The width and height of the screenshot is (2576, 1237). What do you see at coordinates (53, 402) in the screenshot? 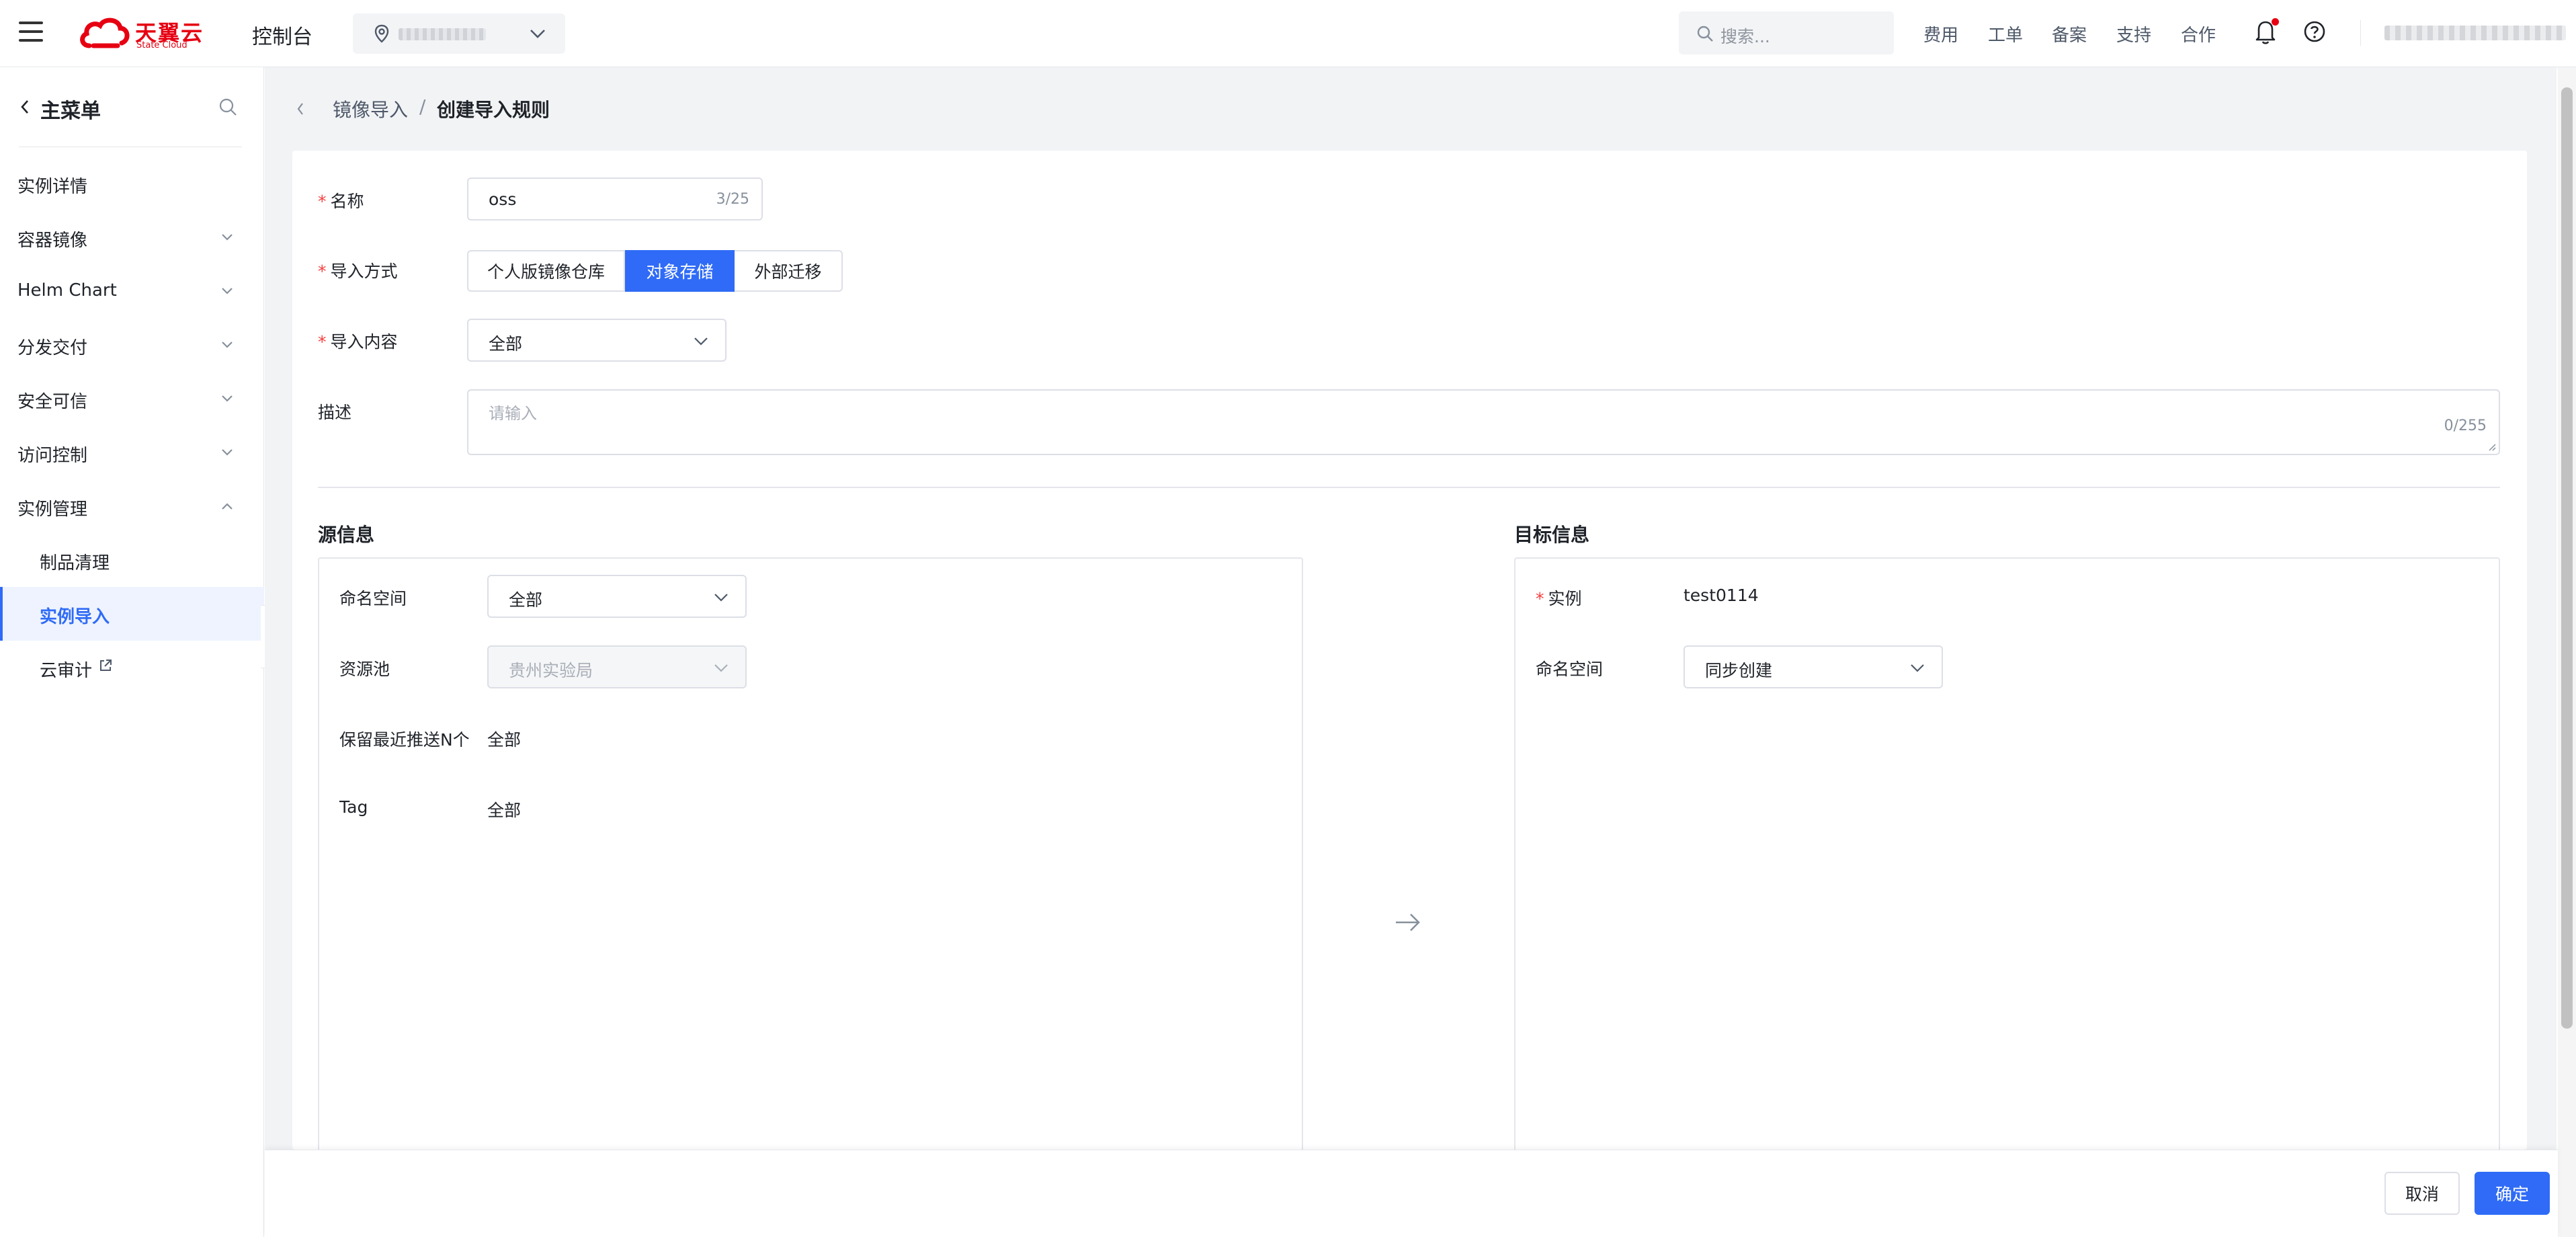
I see `sidebar-item-label: 安全可信` at bounding box center [53, 402].